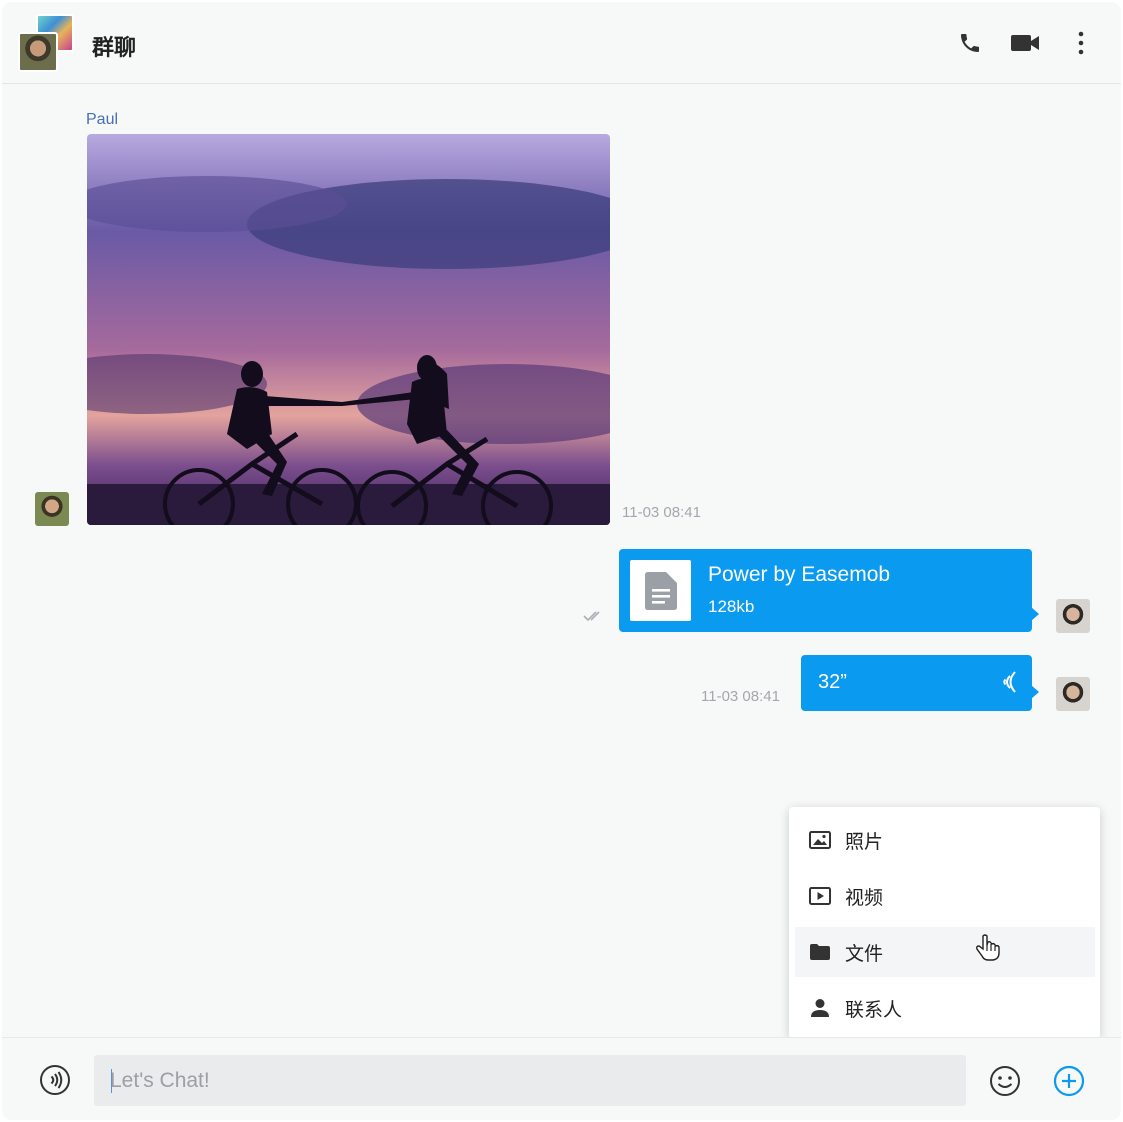  I want to click on add-attachment-icon, so click(1069, 1081).